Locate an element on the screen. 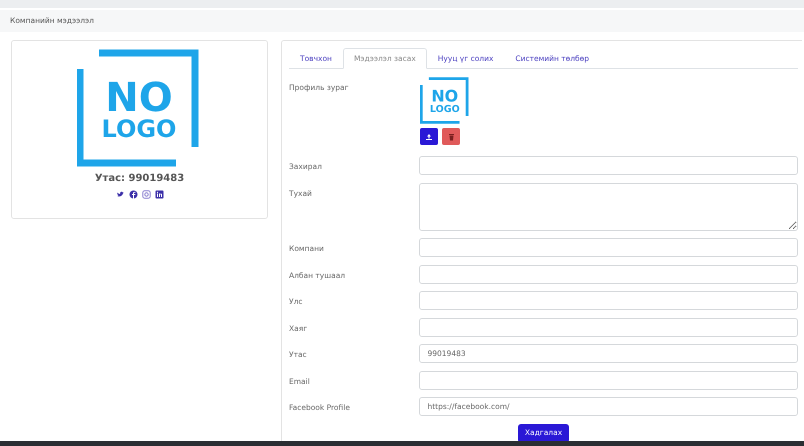  upload-icon is located at coordinates (429, 136).